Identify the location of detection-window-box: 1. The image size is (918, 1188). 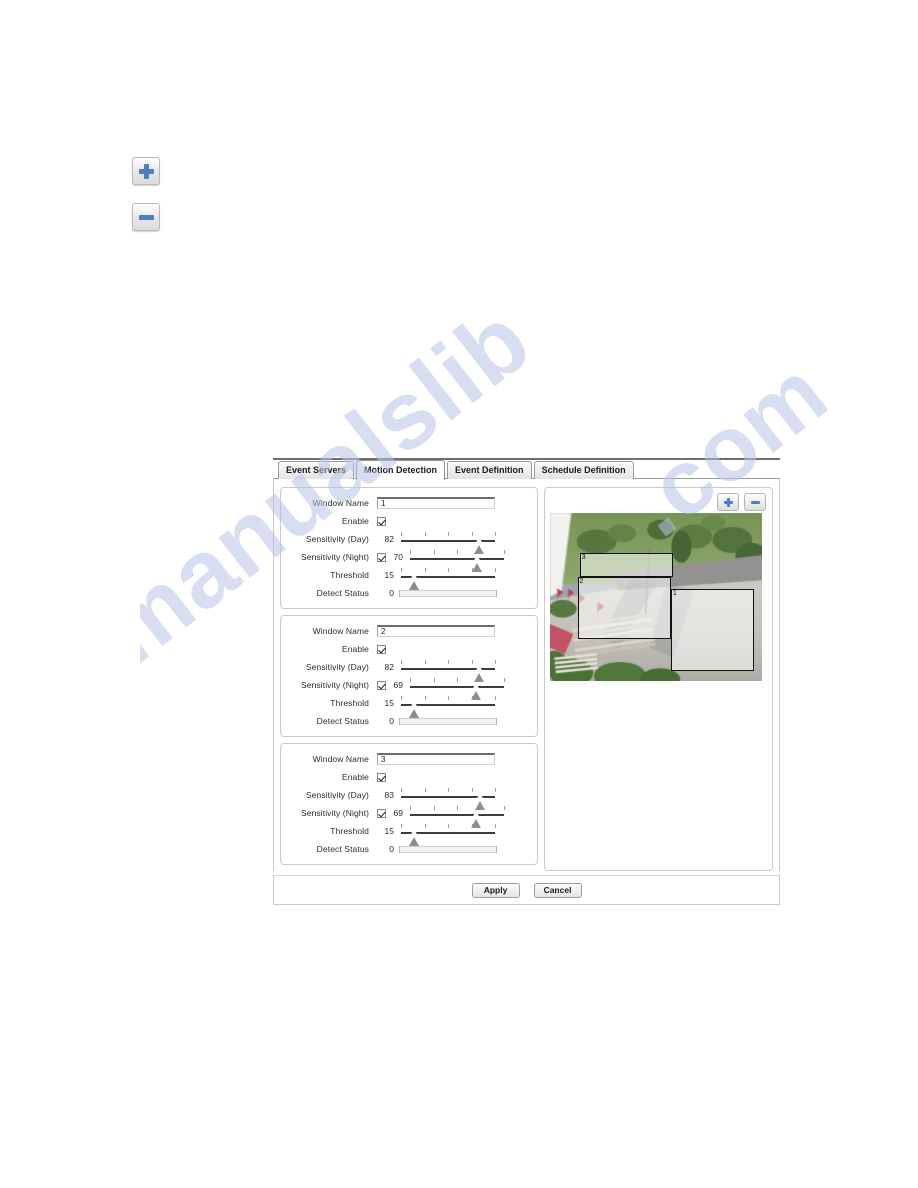
(712, 629).